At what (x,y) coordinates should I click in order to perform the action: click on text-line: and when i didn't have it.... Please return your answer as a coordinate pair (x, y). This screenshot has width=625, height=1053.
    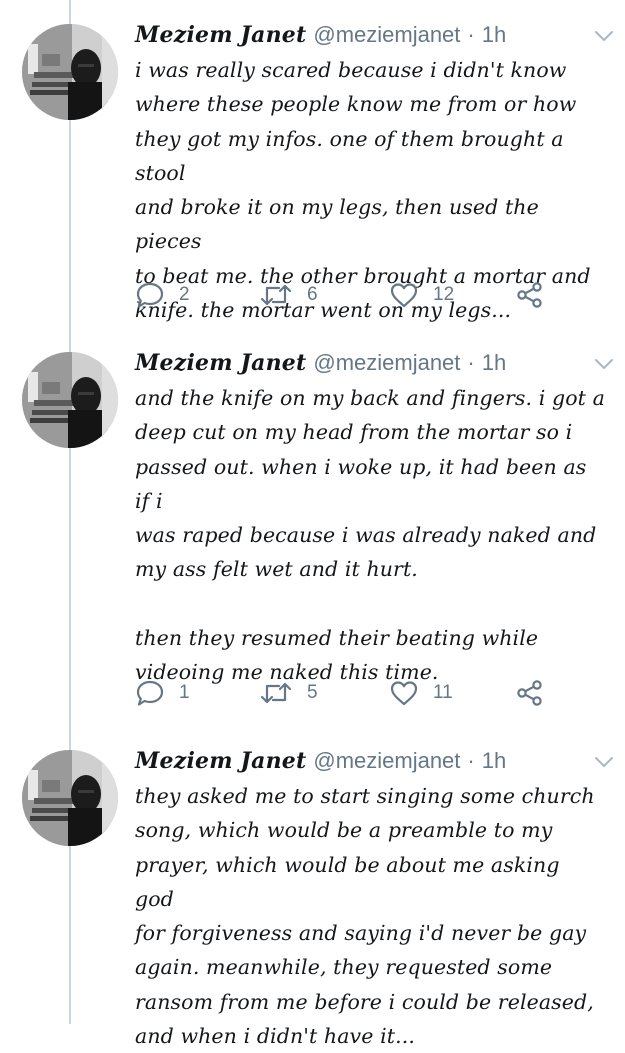
    Looking at the image, I should click on (275, 1036).